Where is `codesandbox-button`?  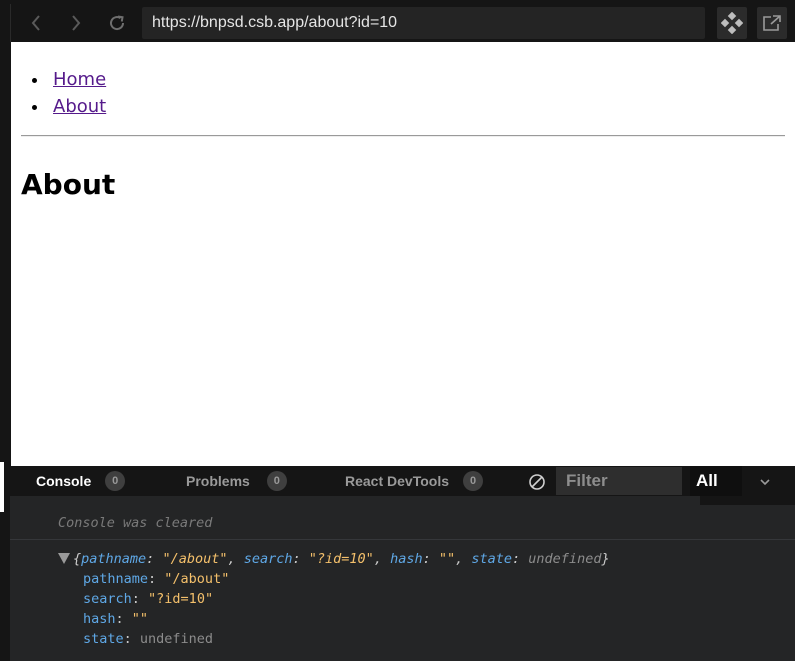 codesandbox-button is located at coordinates (732, 23).